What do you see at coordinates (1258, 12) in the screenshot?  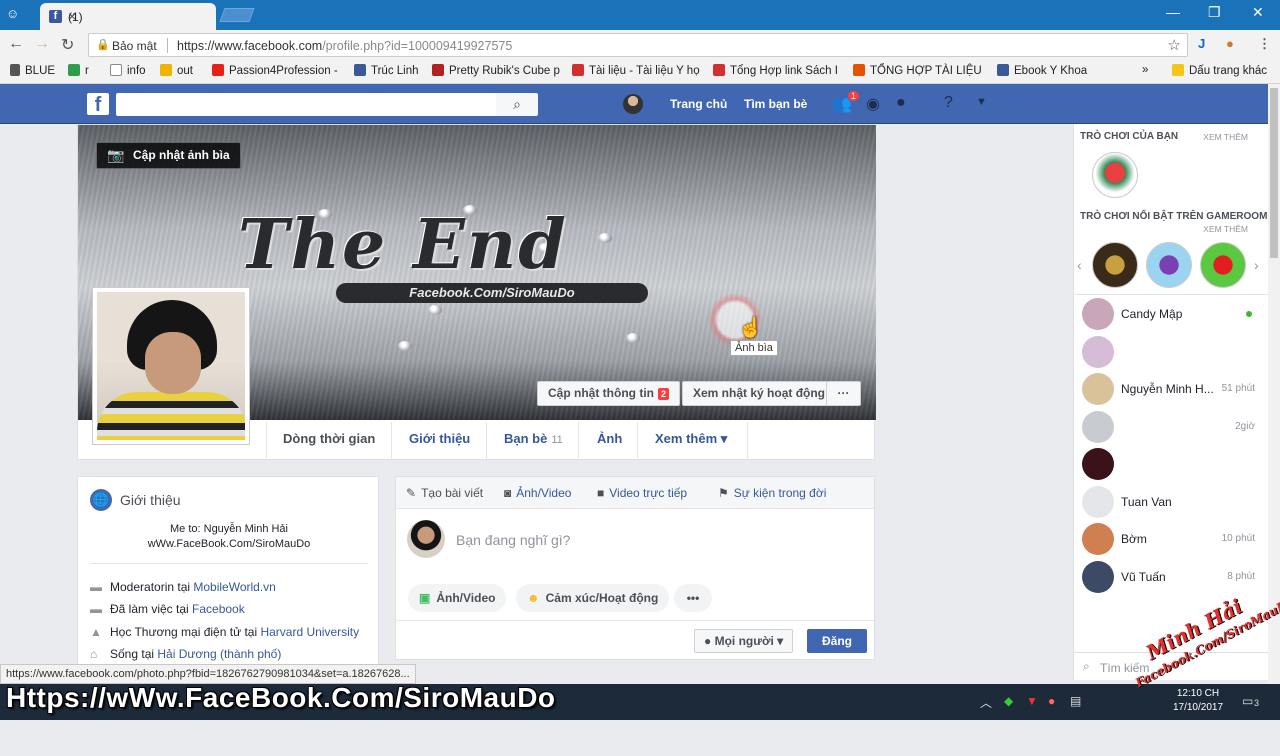 I see `close-window-button: ✕` at bounding box center [1258, 12].